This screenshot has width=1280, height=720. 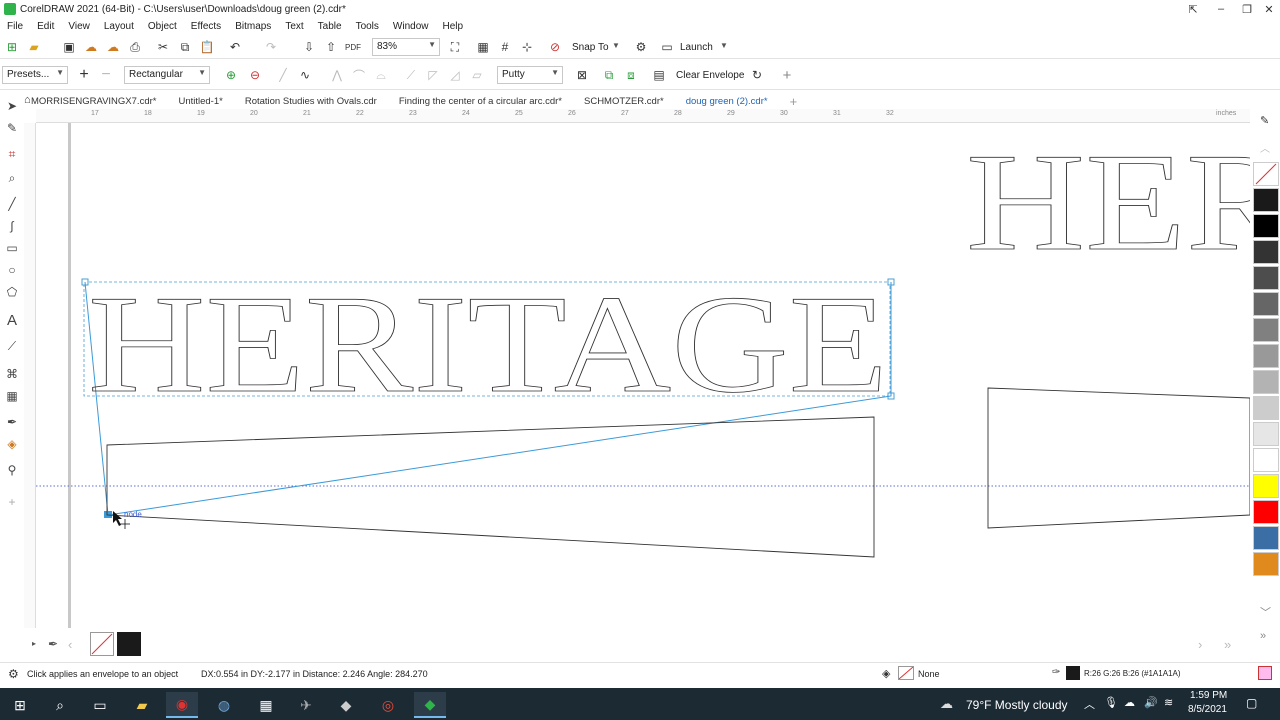 What do you see at coordinates (1129, 702) in the screenshot?
I see `cloud-icon: ☁` at bounding box center [1129, 702].